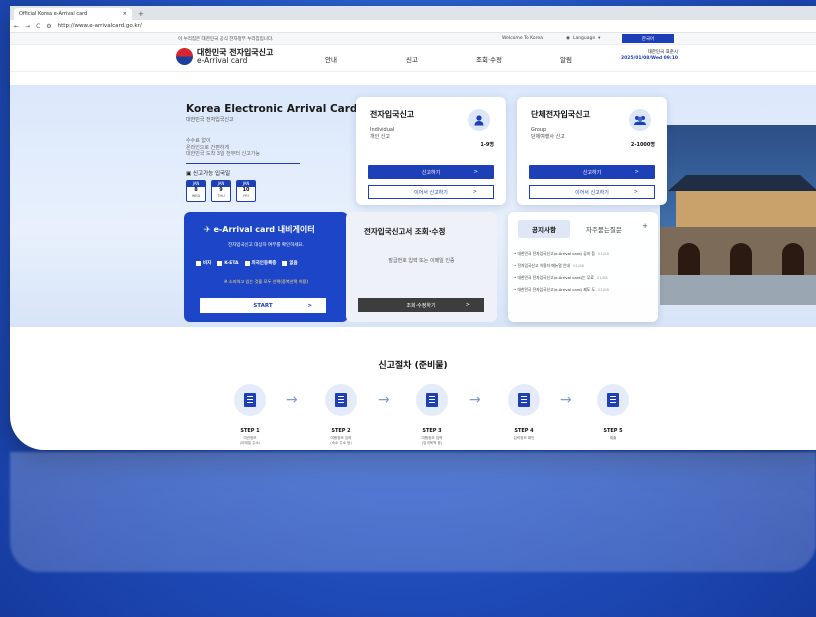 This screenshot has height=617, width=816. I want to click on lookup-desc: 발급번호 입력 또는 이메일 인증, so click(421, 261).